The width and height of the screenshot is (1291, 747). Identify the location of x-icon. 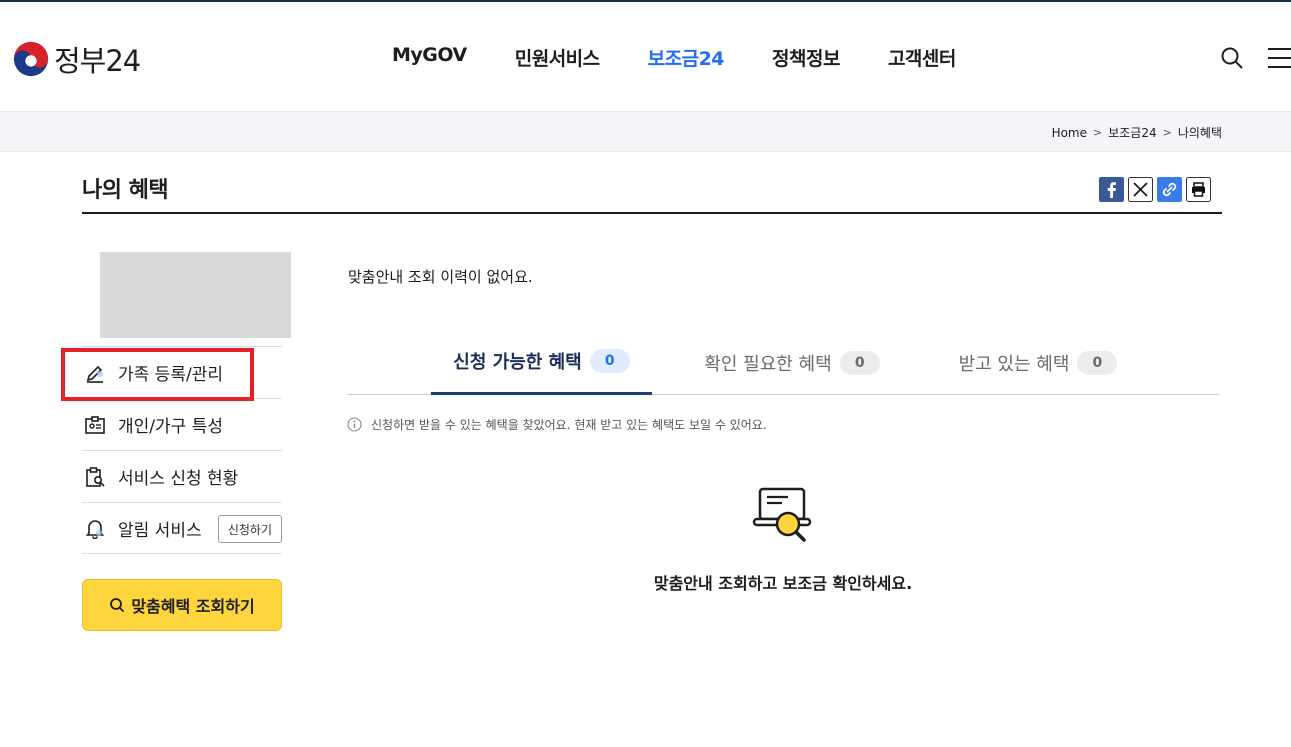
(1140, 189).